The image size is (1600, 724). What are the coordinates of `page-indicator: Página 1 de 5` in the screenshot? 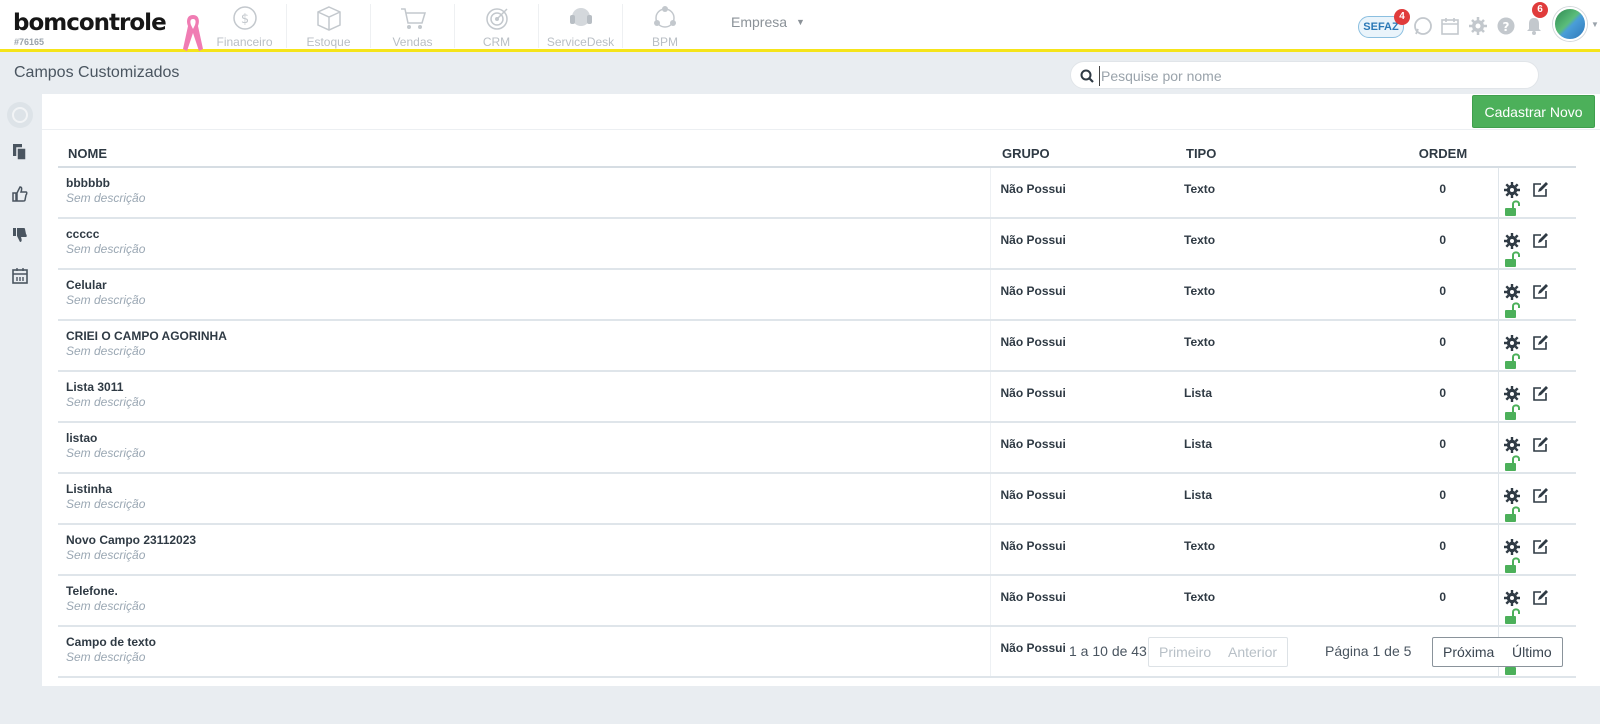 It's located at (1368, 651).